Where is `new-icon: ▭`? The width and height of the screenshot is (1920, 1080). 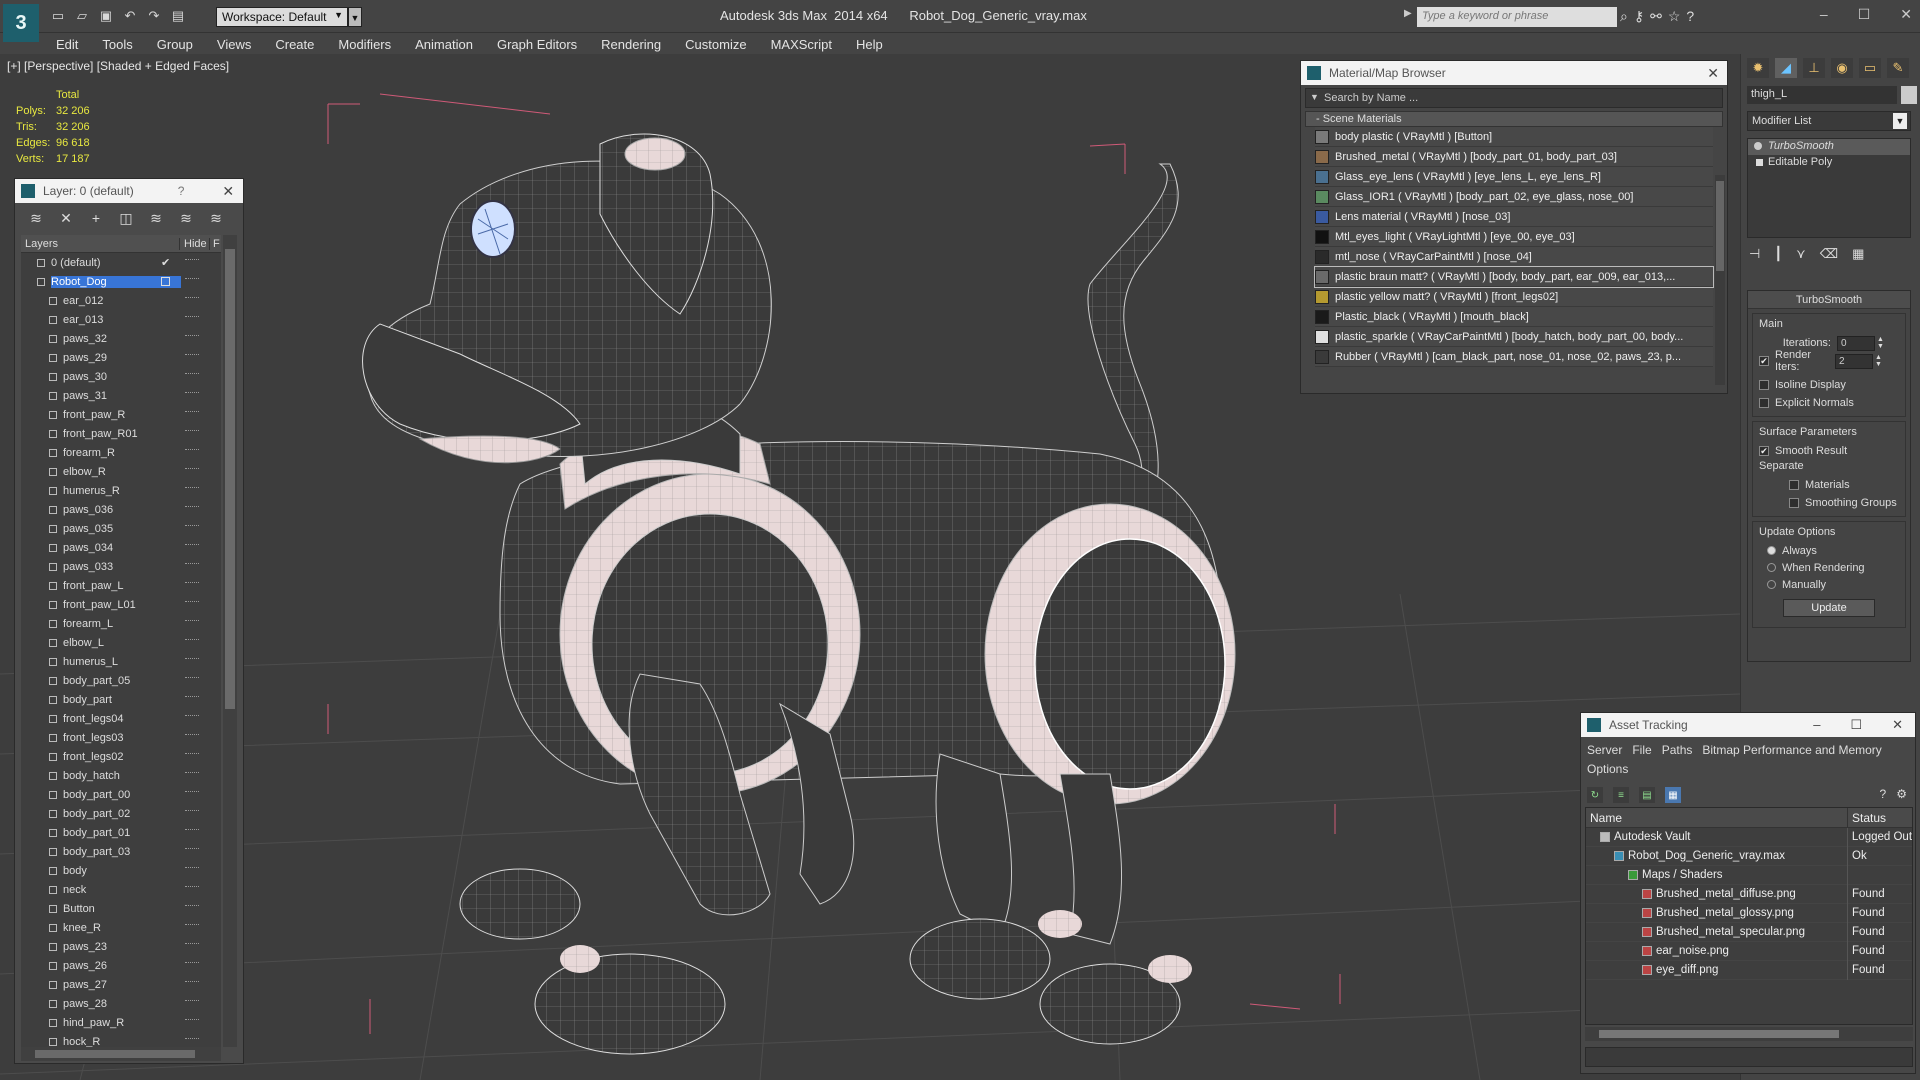 new-icon: ▭ is located at coordinates (58, 16).